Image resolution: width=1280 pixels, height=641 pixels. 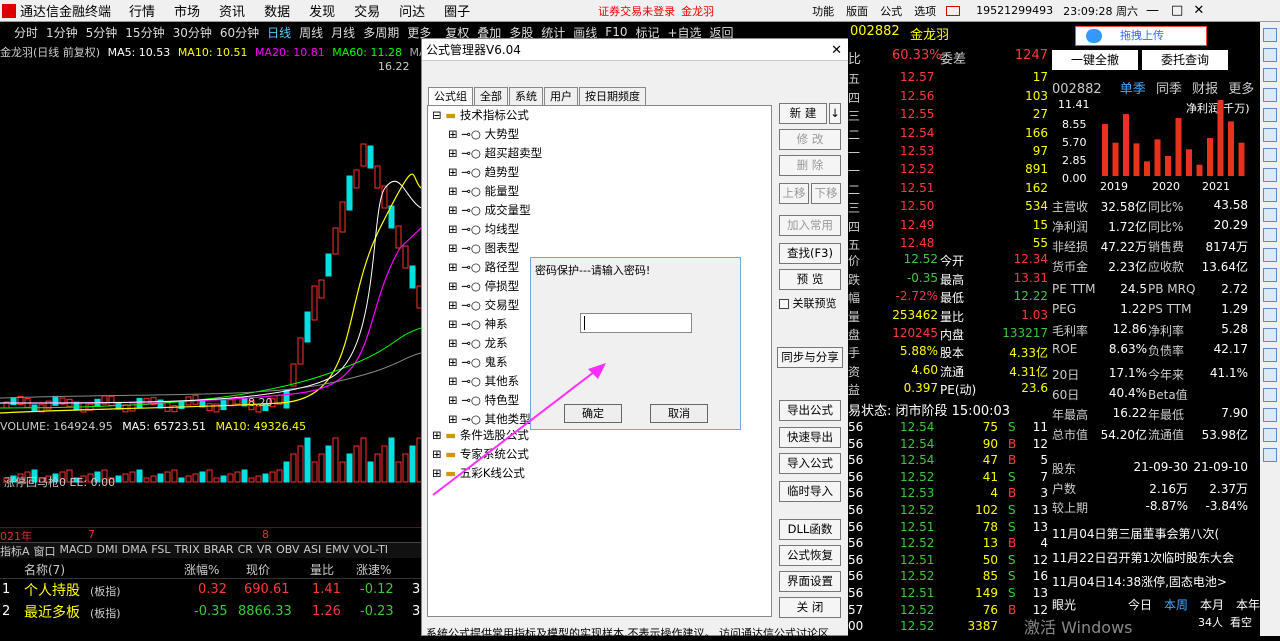 I want to click on menu-item-data: 数据, so click(x=277, y=10).